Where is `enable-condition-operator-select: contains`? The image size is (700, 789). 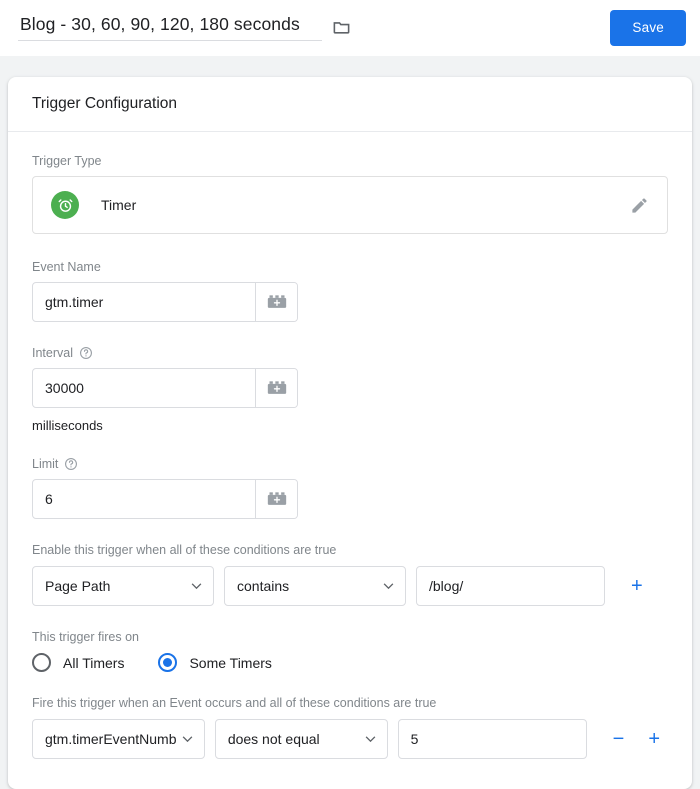
enable-condition-operator-select: contains is located at coordinates (315, 586).